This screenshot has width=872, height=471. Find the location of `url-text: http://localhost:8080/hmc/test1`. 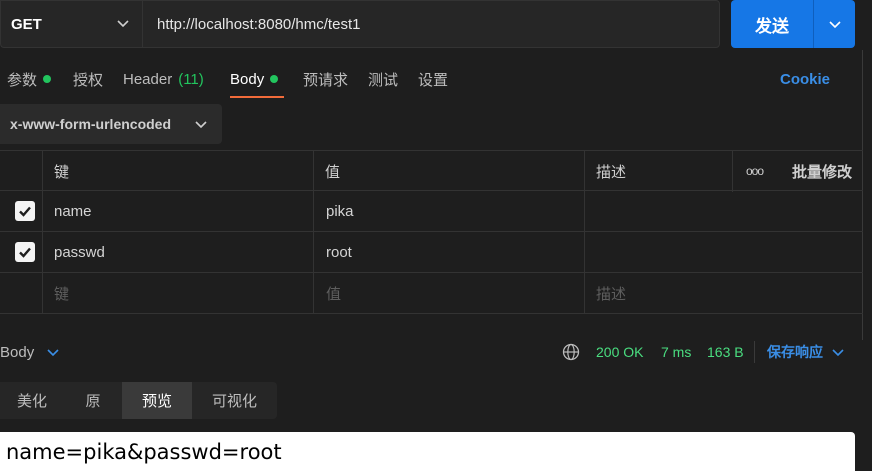

url-text: http://localhost:8080/hmc/test1 is located at coordinates (259, 24).